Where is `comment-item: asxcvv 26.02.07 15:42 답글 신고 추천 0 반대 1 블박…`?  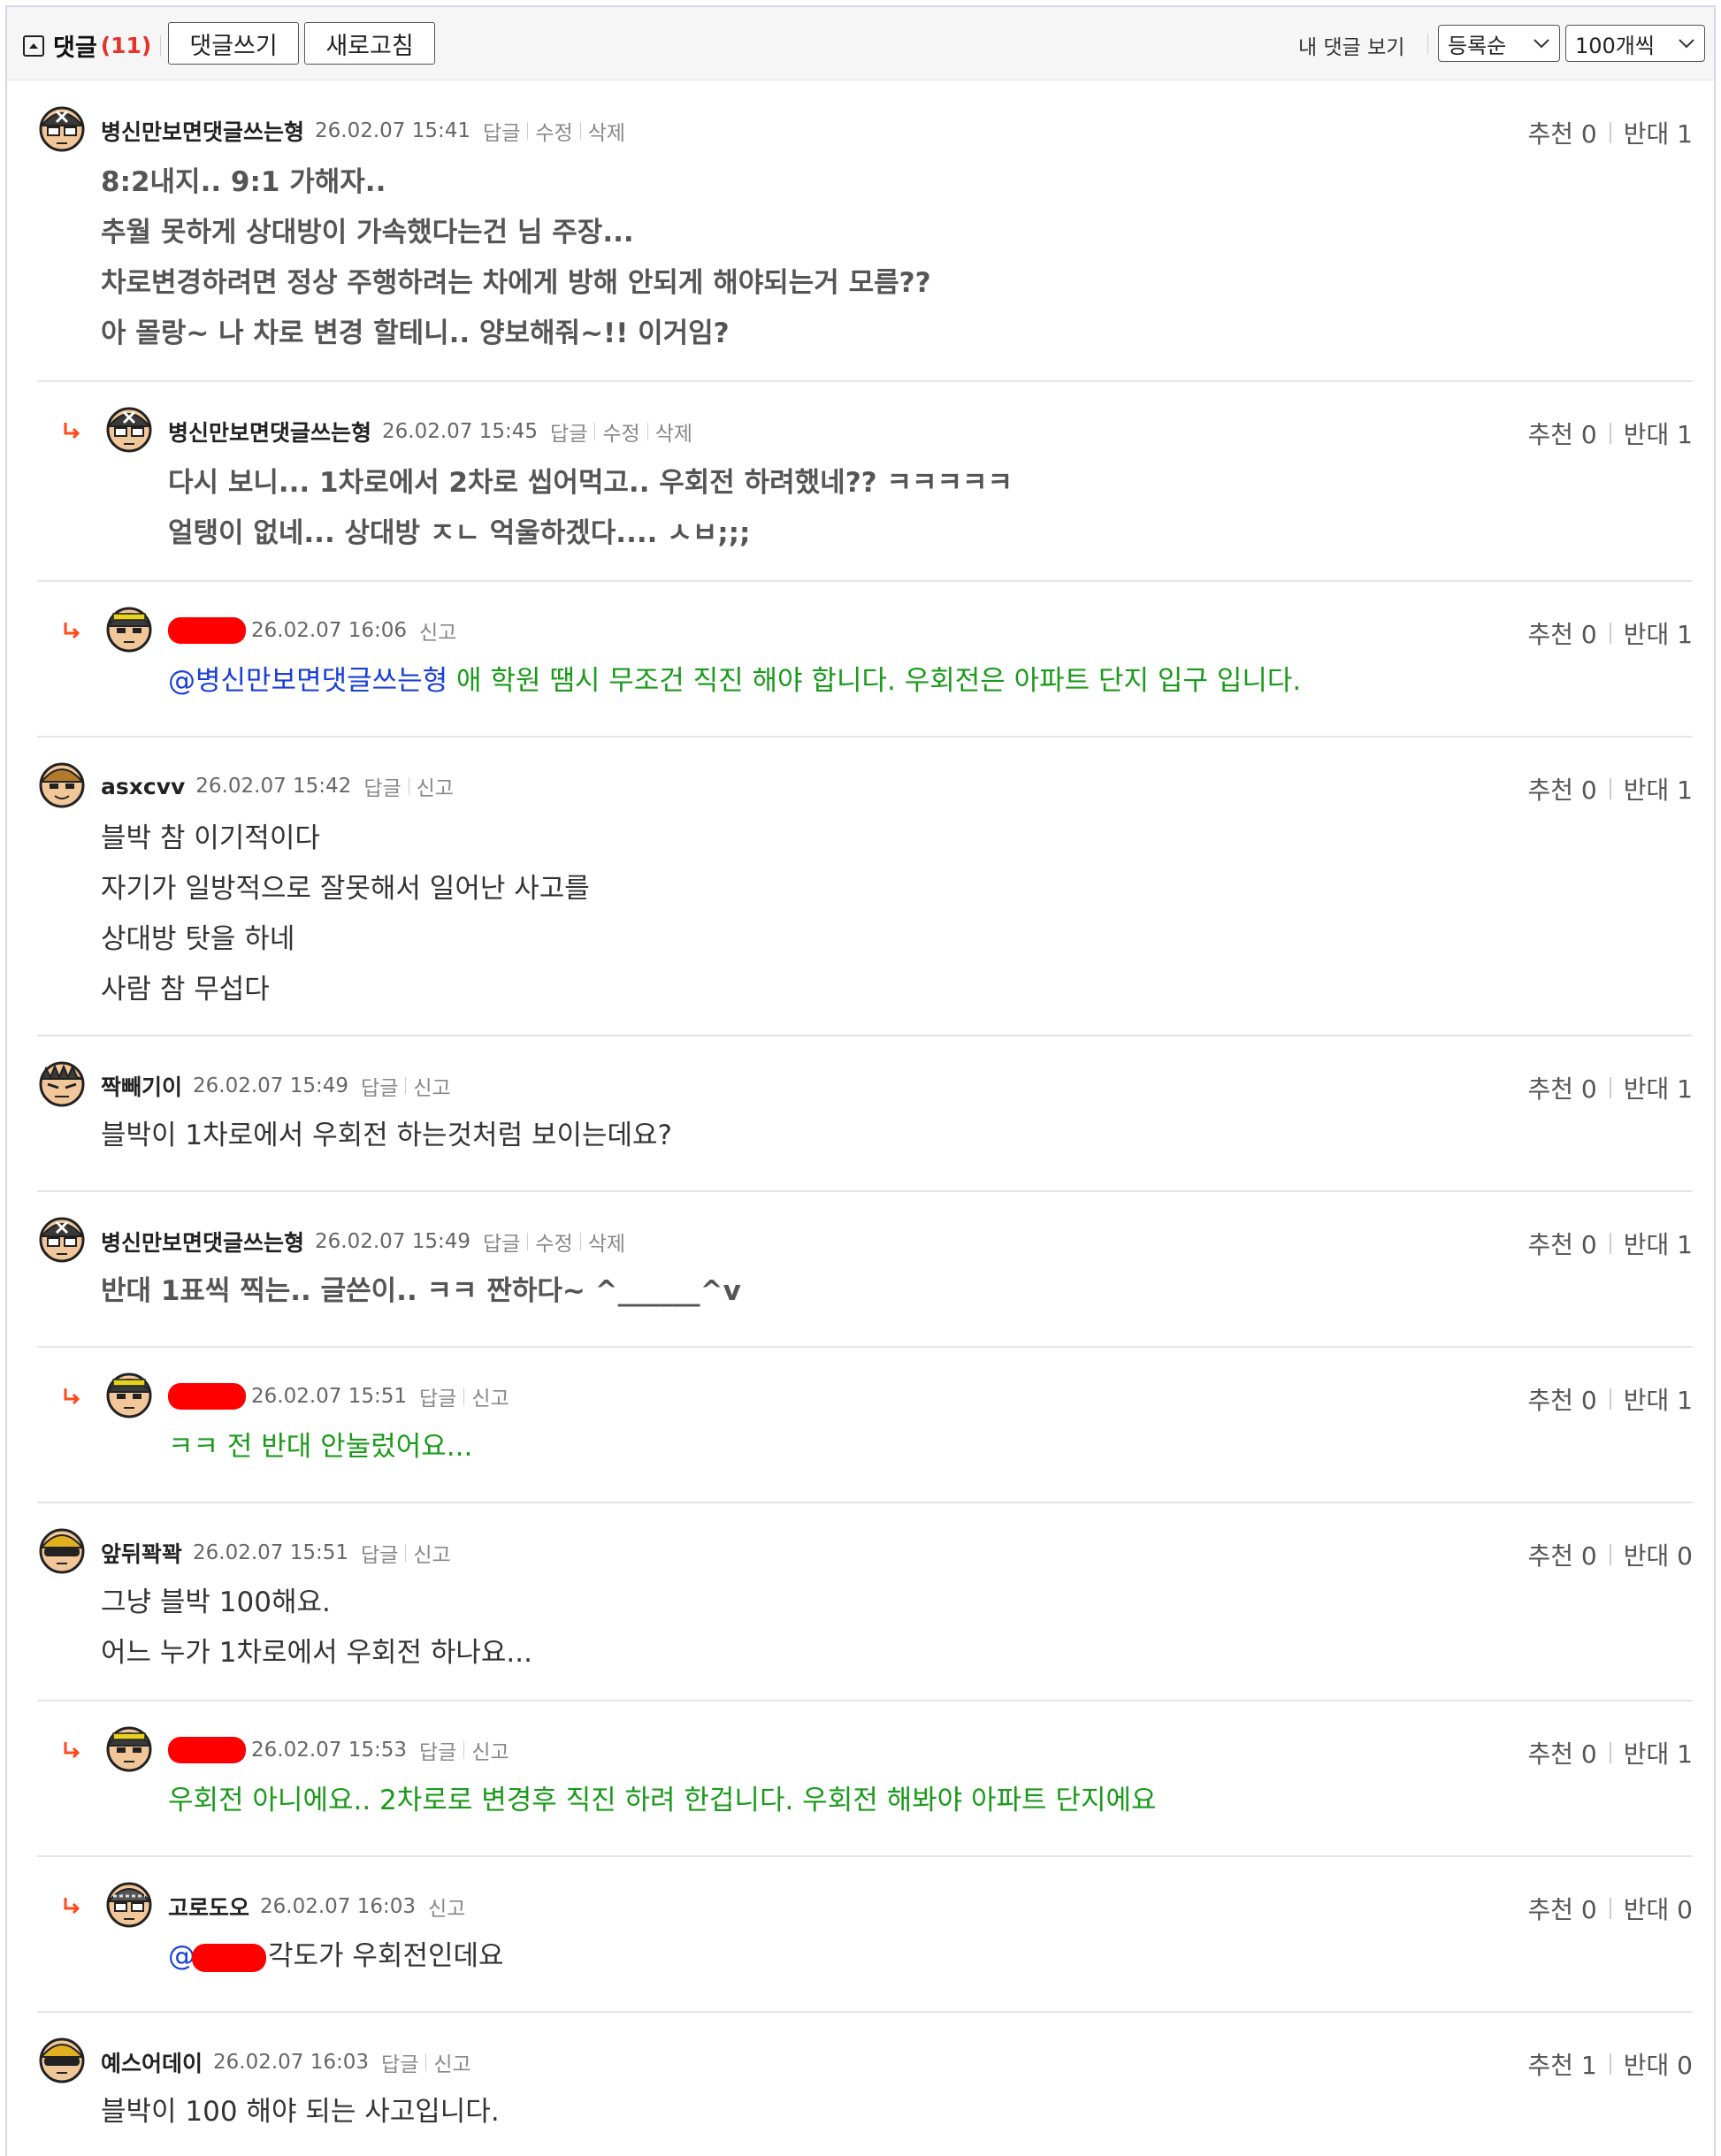 comment-item: asxcvv 26.02.07 15:42 답글 신고 추천 0 반대 1 블박… is located at coordinates (865, 887).